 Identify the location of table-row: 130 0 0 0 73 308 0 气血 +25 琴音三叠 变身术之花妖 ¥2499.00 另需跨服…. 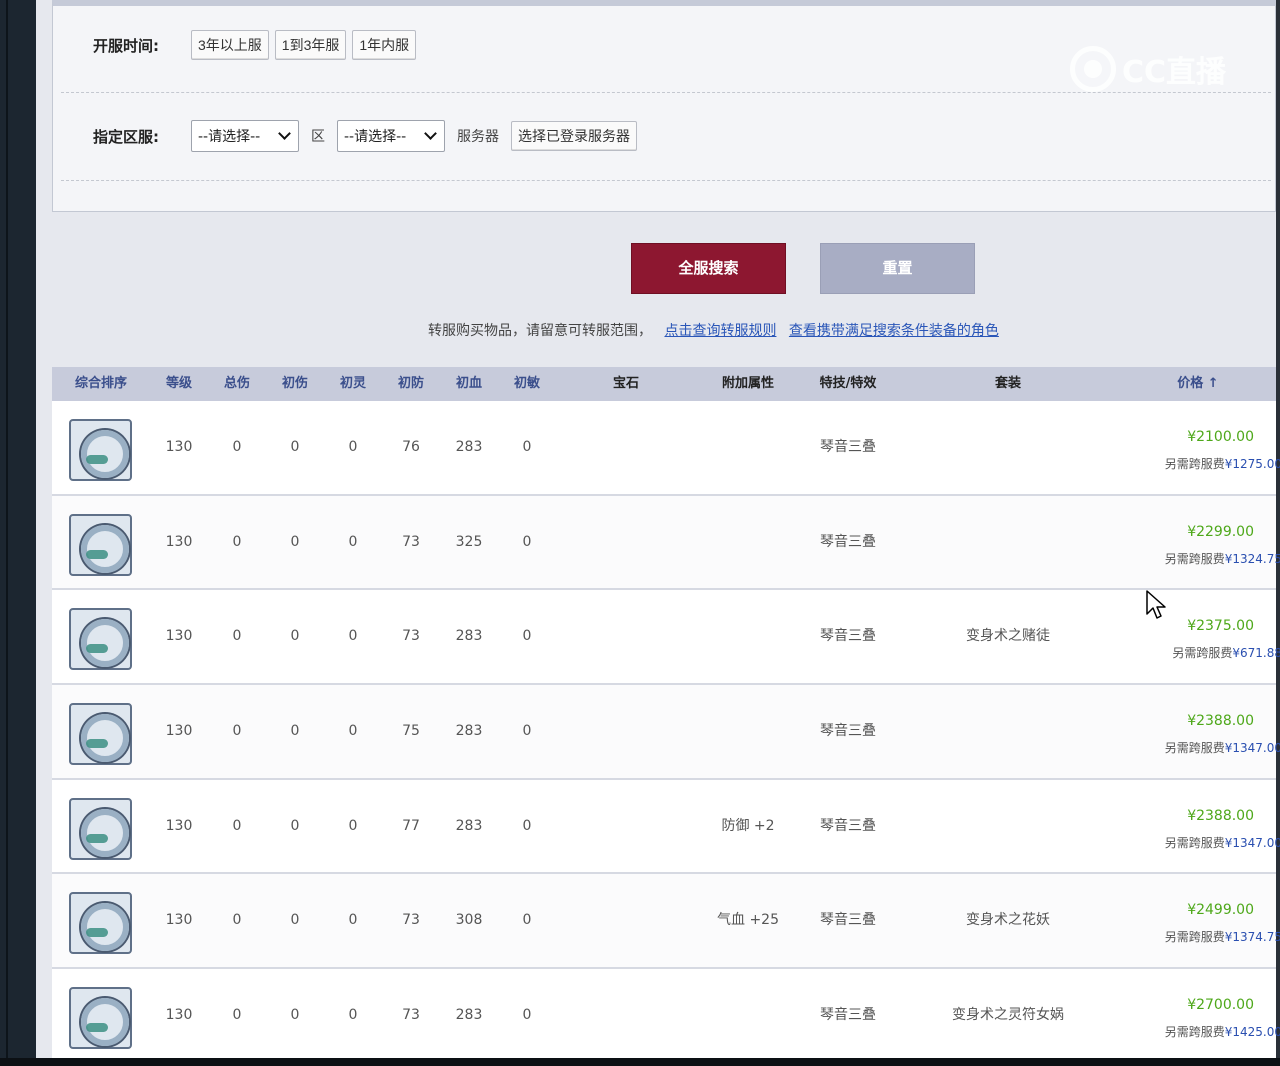
(666, 922).